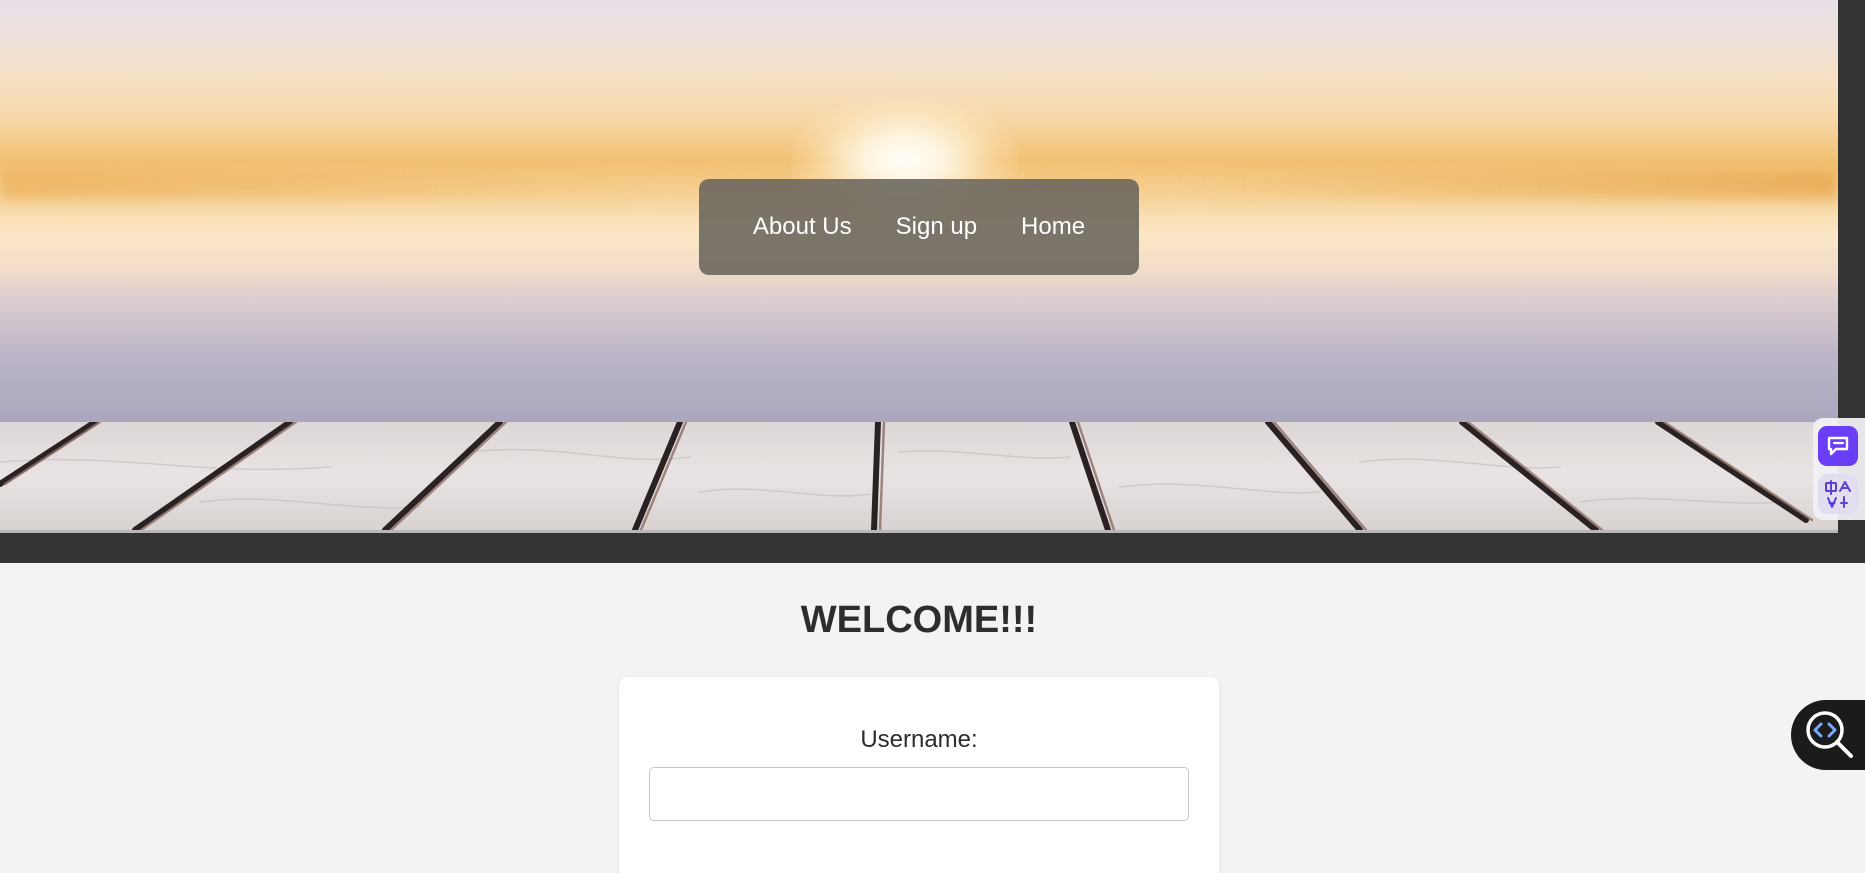 The height and width of the screenshot is (873, 1865). What do you see at coordinates (919, 531) in the screenshot?
I see `deck-edge` at bounding box center [919, 531].